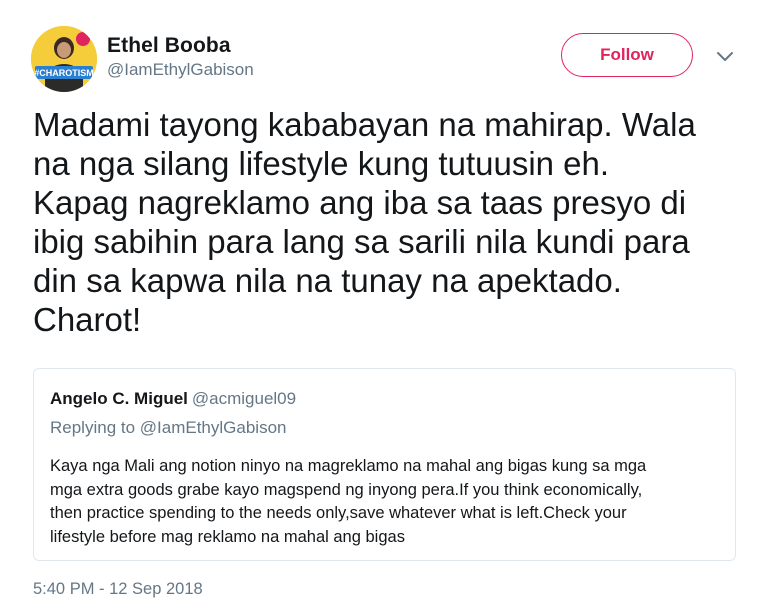  I want to click on quoted-author-handle: @acmiguel09, so click(244, 398).